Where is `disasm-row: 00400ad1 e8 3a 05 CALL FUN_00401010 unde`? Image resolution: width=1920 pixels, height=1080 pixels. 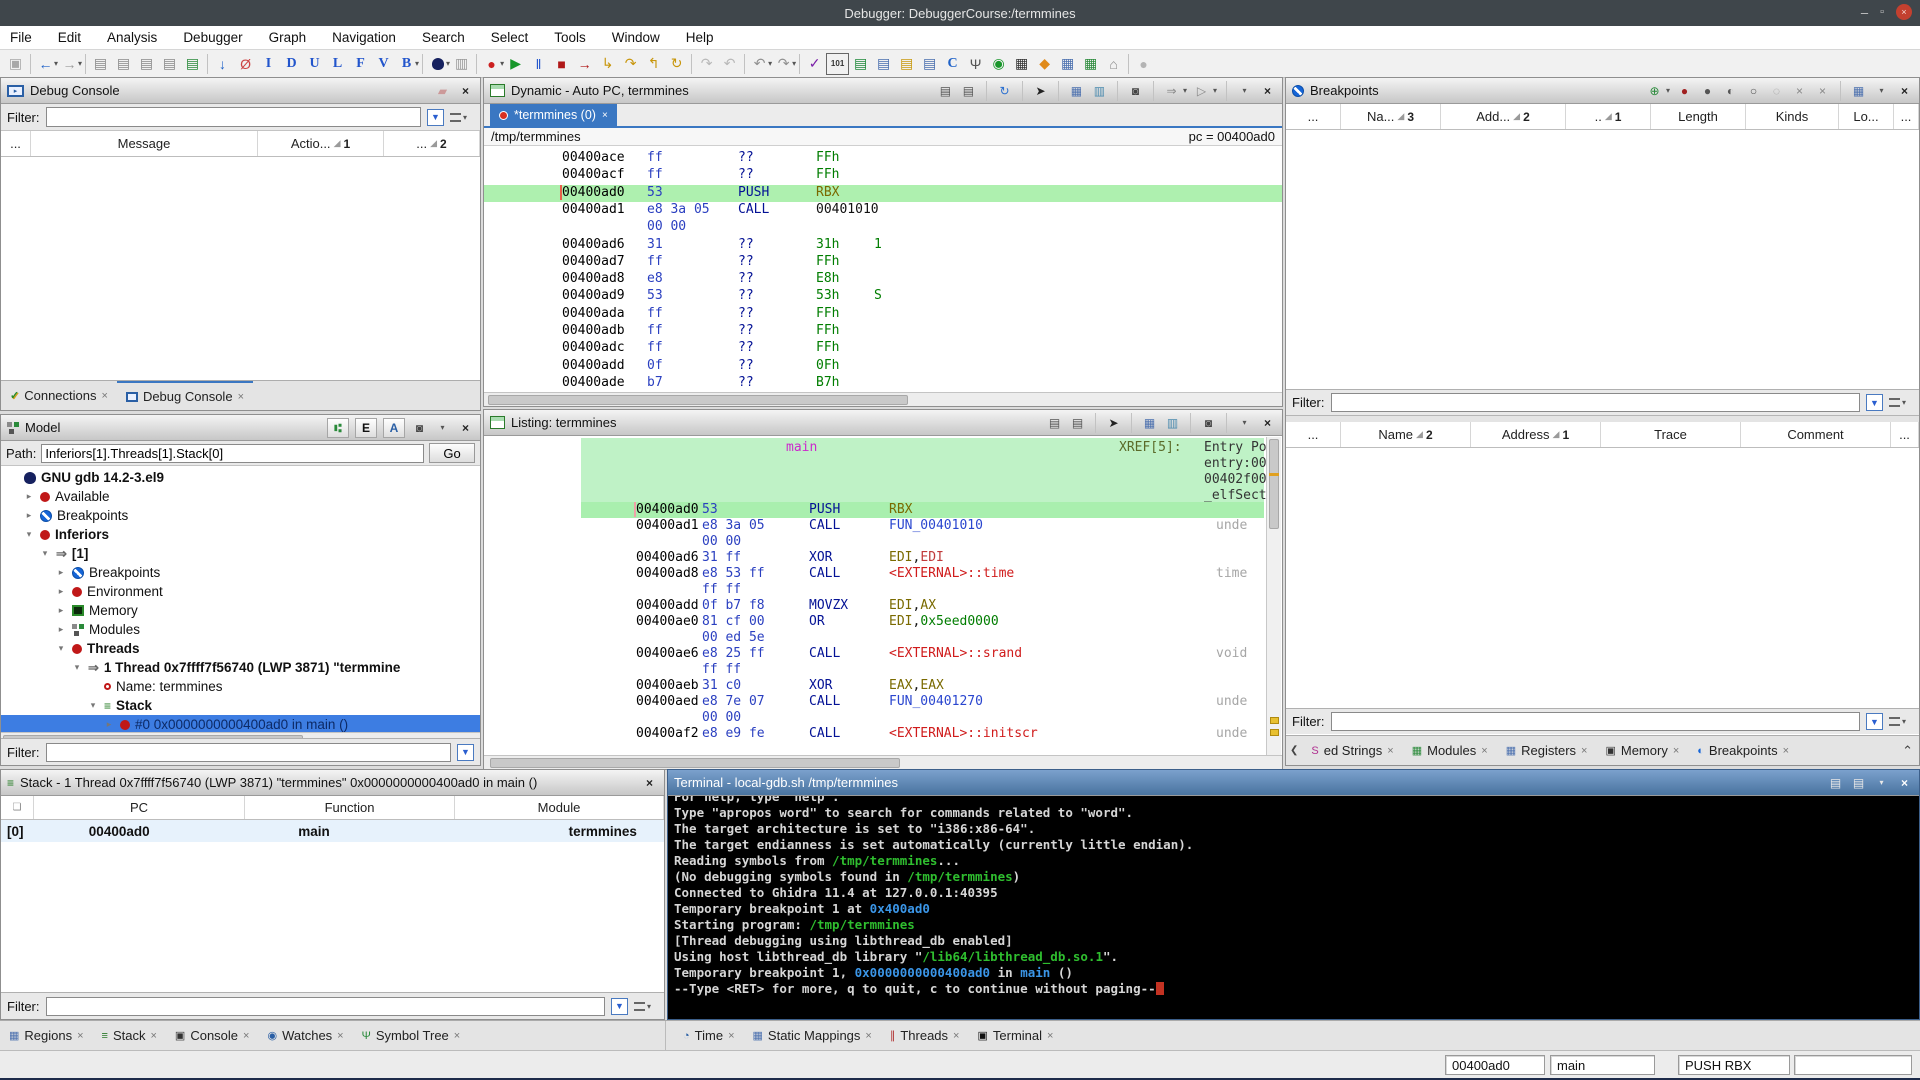
disasm-row: 00400ad1 e8 3a 05 CALL FUN_00401010 unde is located at coordinates (883, 526).